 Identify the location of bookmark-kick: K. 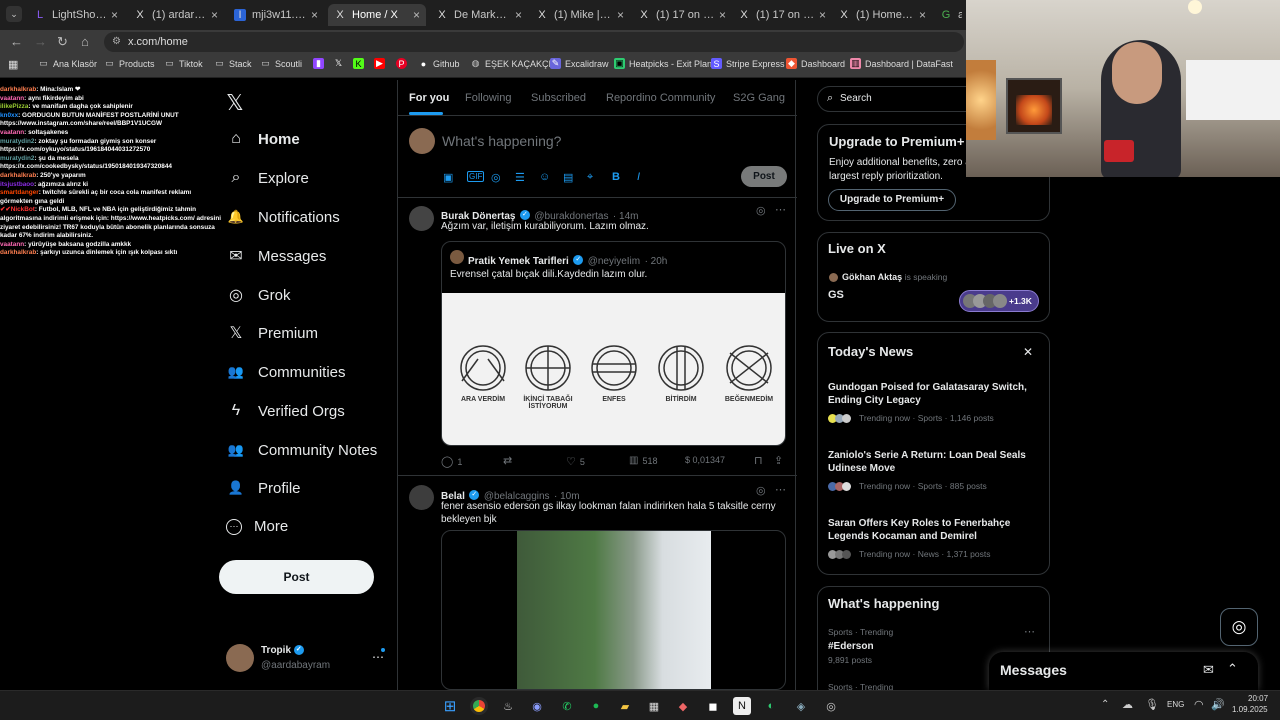
(360, 63).